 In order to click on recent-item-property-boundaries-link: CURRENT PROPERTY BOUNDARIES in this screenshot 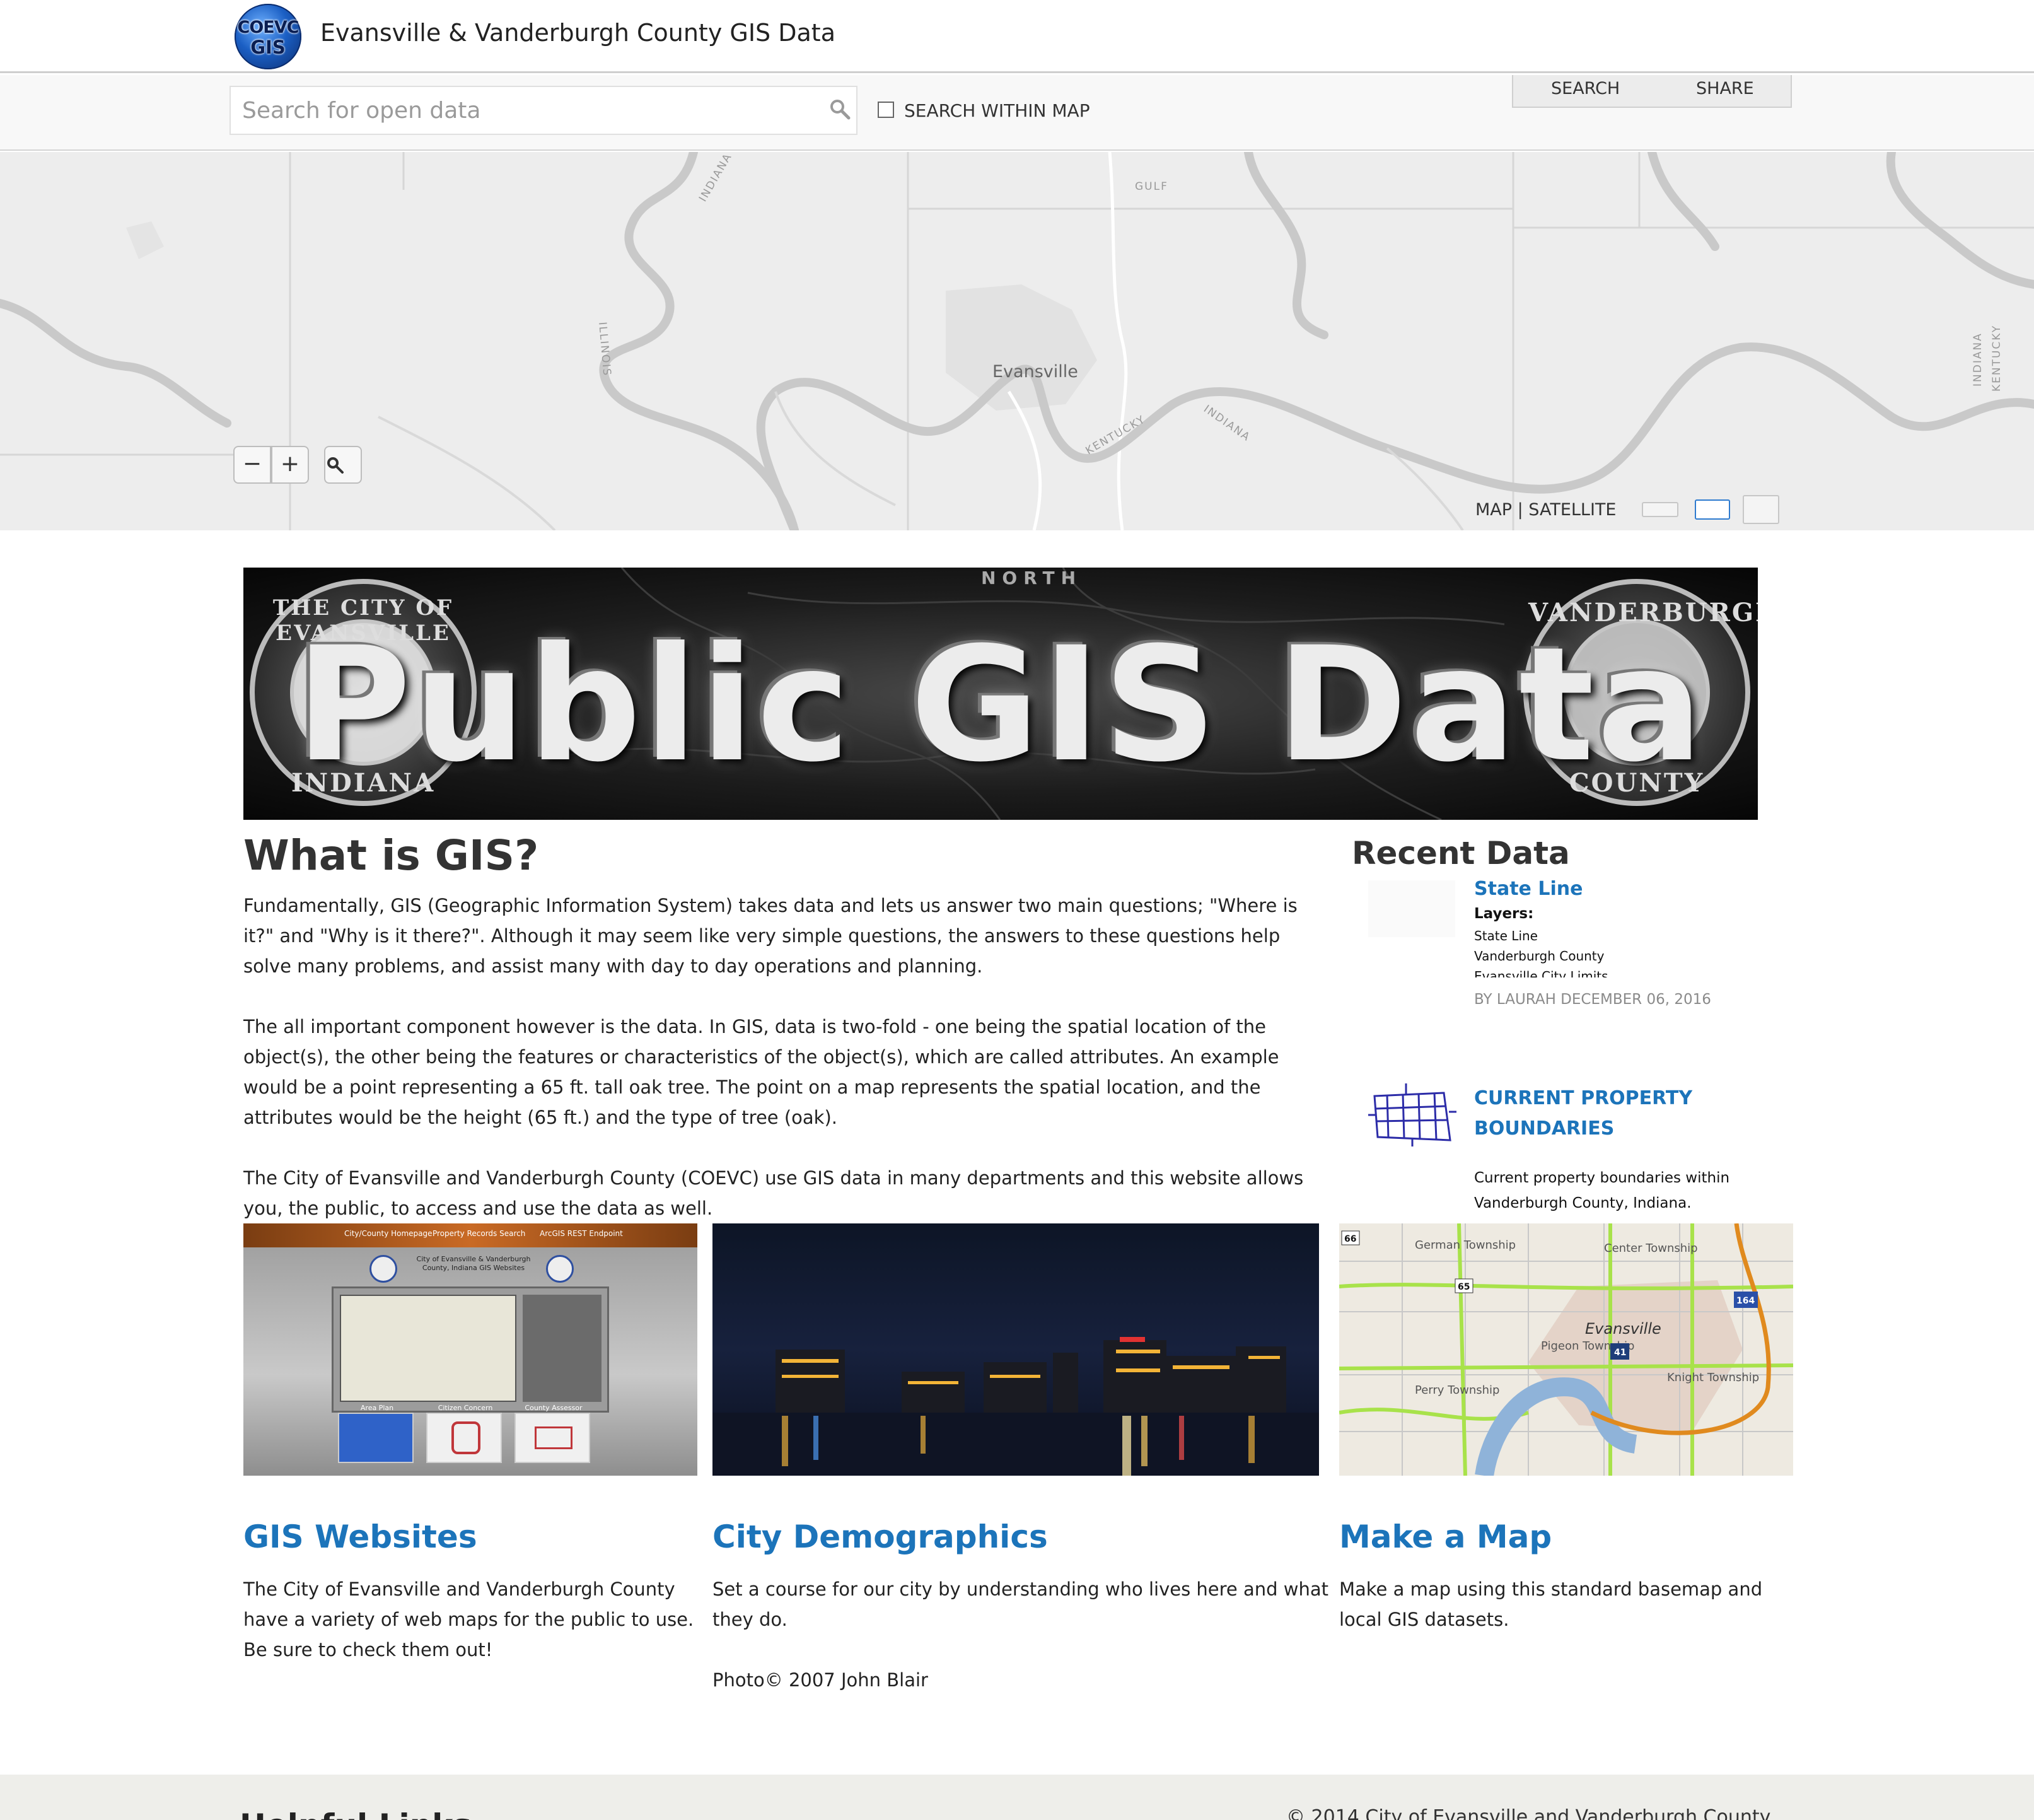, I will do `click(1606, 1113)`.